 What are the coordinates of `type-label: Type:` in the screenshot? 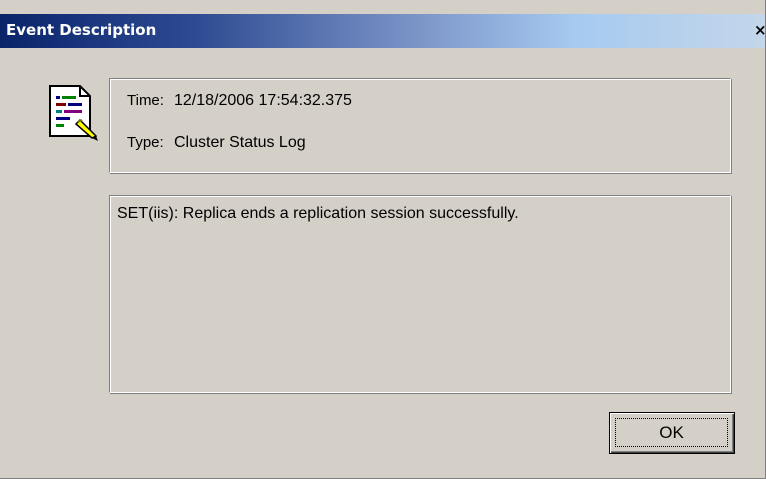 It's located at (145, 142).